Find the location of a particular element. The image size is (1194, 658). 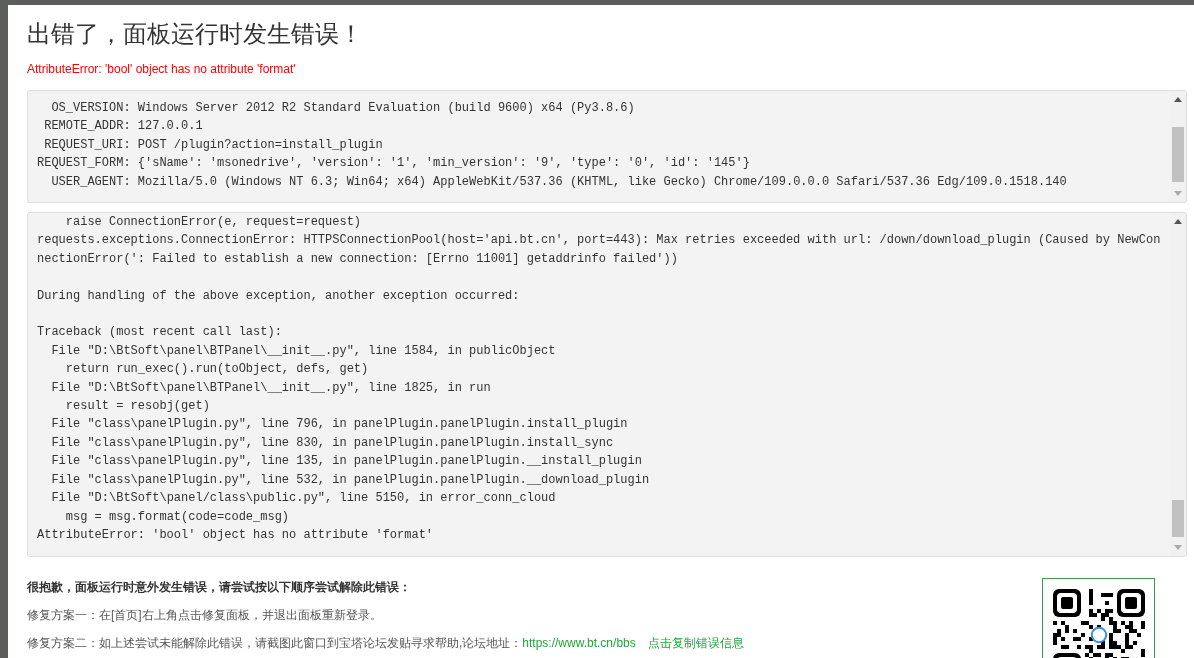

error-message: AttributeError: 'bool' object has no attribute 'format' is located at coordinates (161, 69).